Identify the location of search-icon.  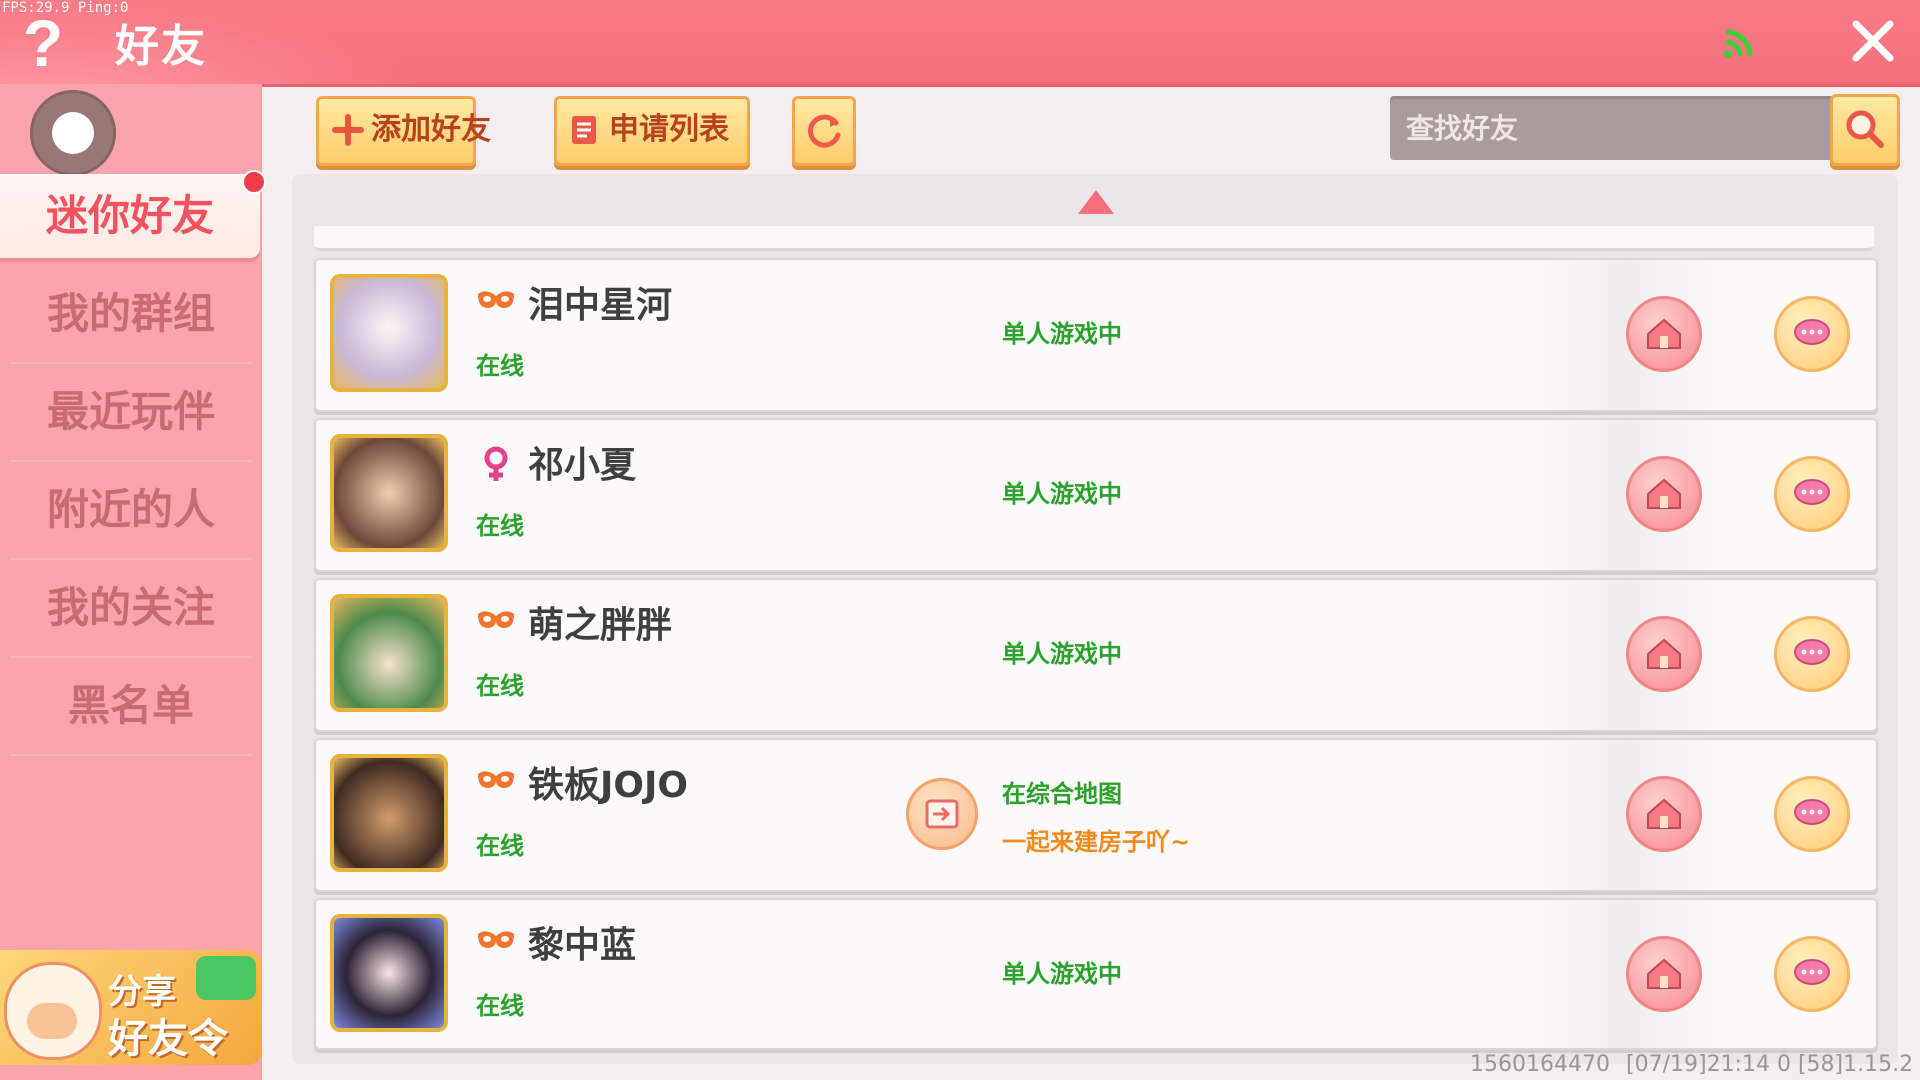
(1865, 129).